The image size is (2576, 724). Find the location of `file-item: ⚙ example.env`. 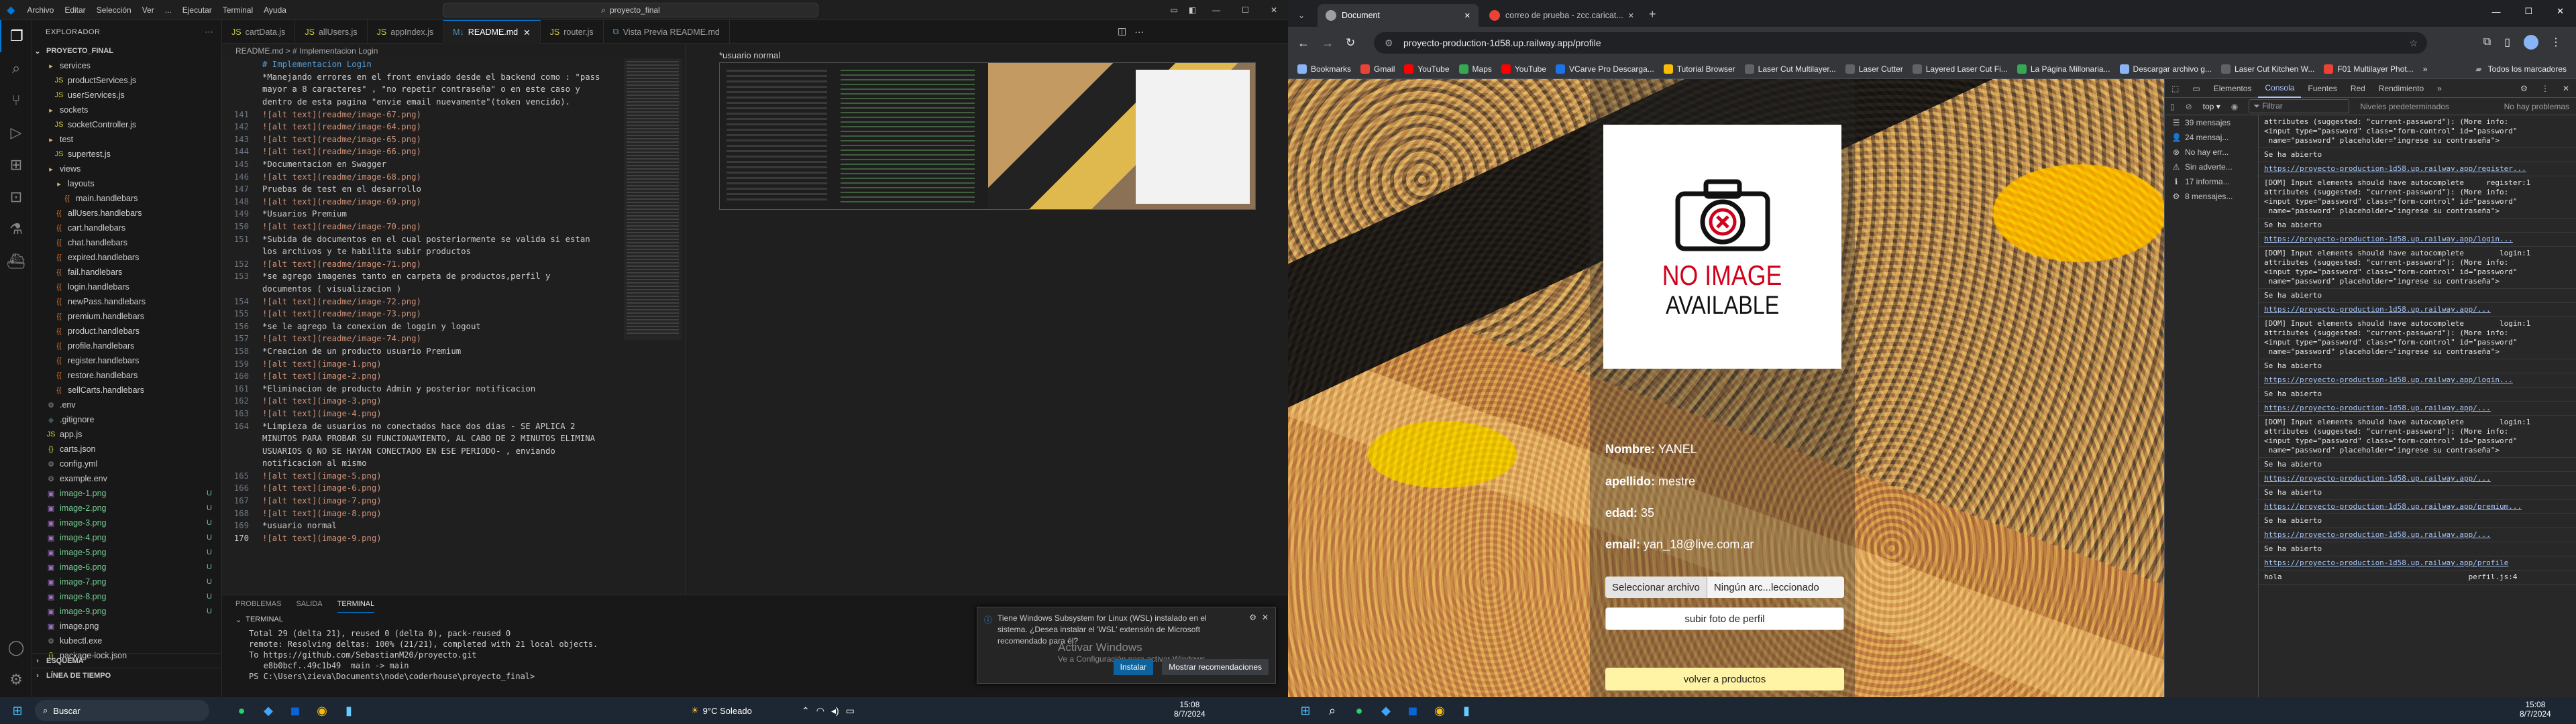

file-item: ⚙ example.env is located at coordinates (126, 479).